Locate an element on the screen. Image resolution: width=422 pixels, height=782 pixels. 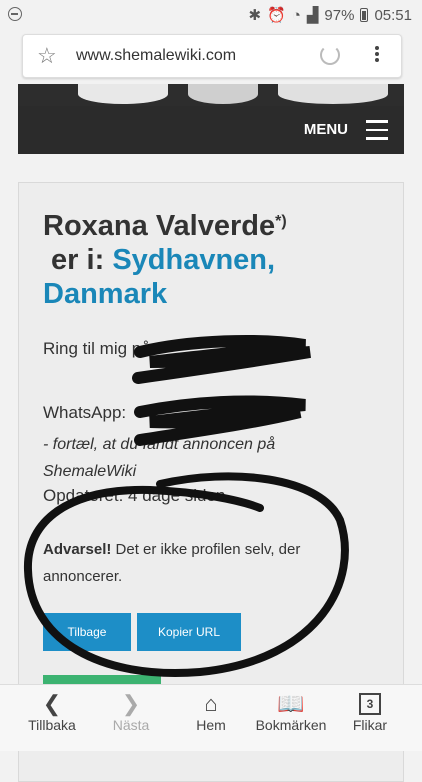
back-tab-label: Tillbaka is located at coordinates (52, 725).